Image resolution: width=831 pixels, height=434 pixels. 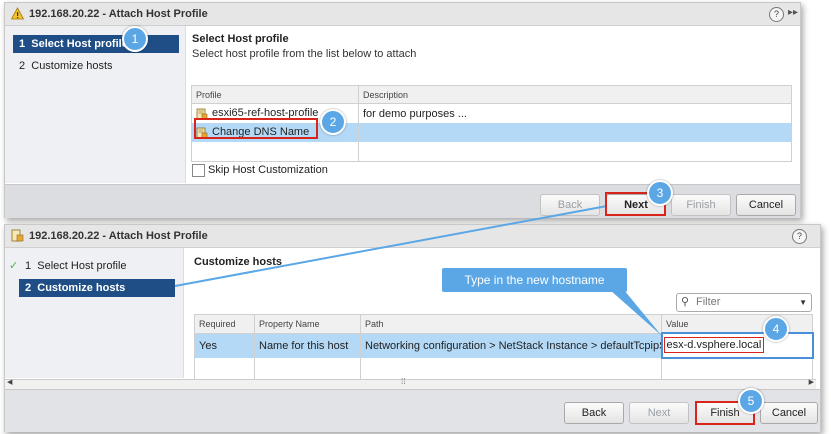 I want to click on callout-connector-lines, so click(x=418, y=240).